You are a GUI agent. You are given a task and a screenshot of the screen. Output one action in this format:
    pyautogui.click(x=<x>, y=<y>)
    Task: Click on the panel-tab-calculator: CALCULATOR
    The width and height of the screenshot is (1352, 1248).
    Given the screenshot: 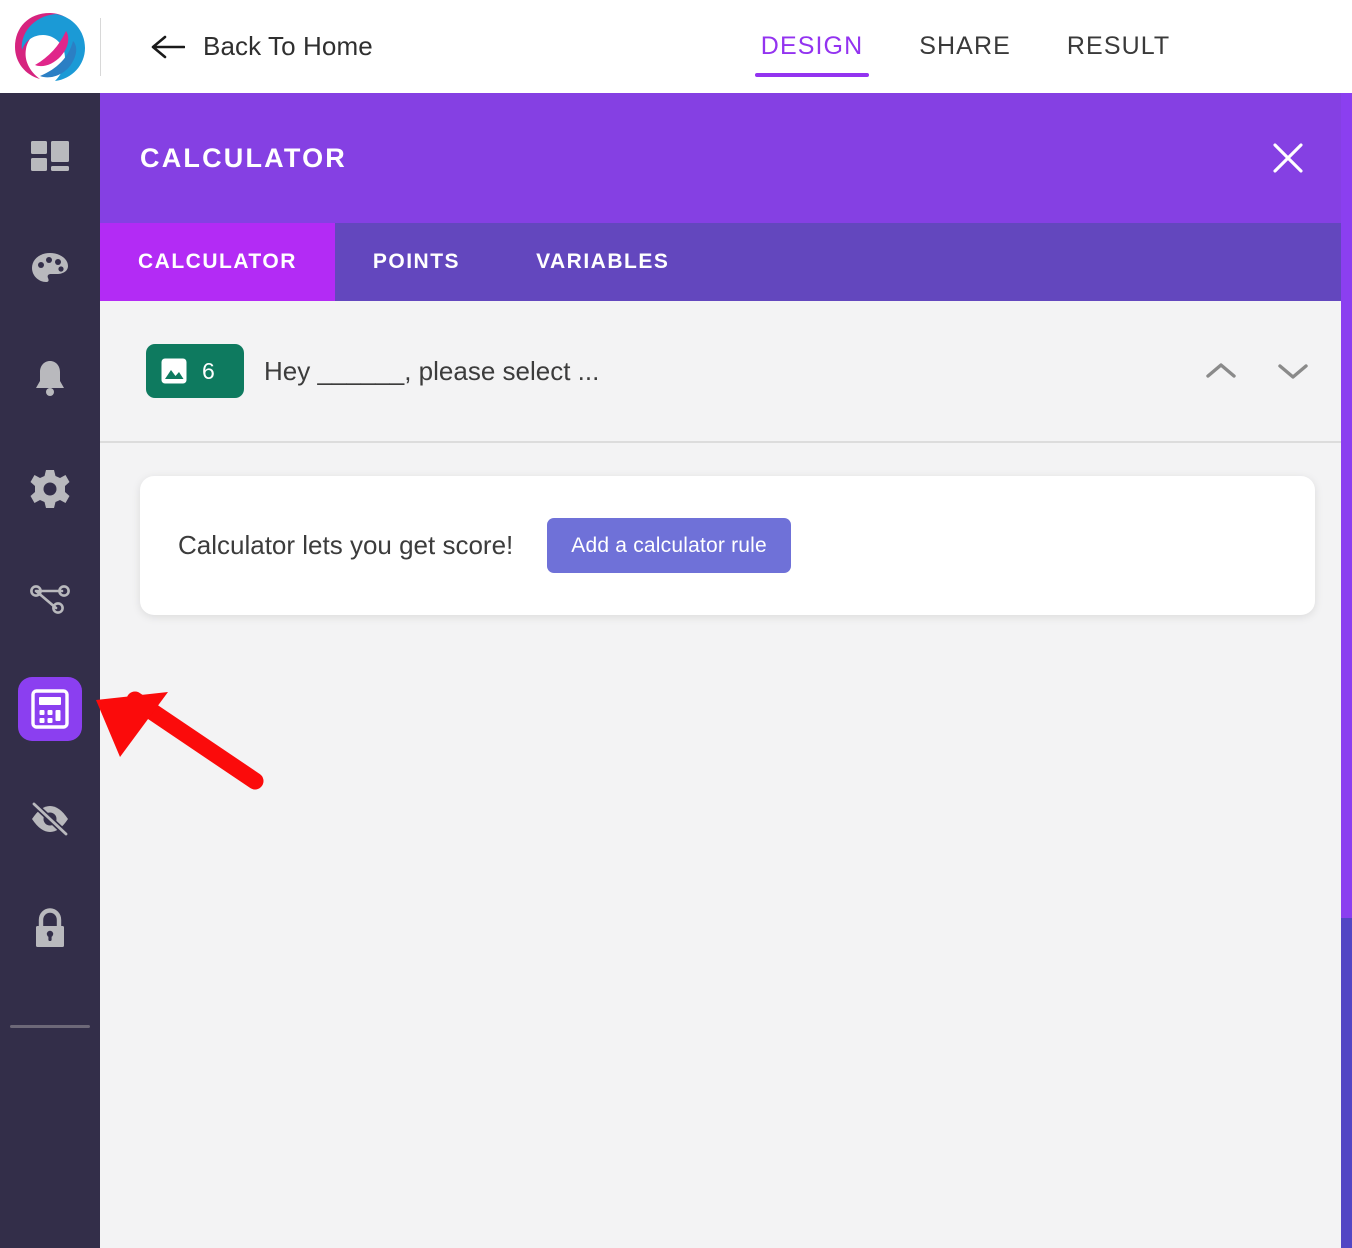 What is the action you would take?
    pyautogui.click(x=217, y=262)
    